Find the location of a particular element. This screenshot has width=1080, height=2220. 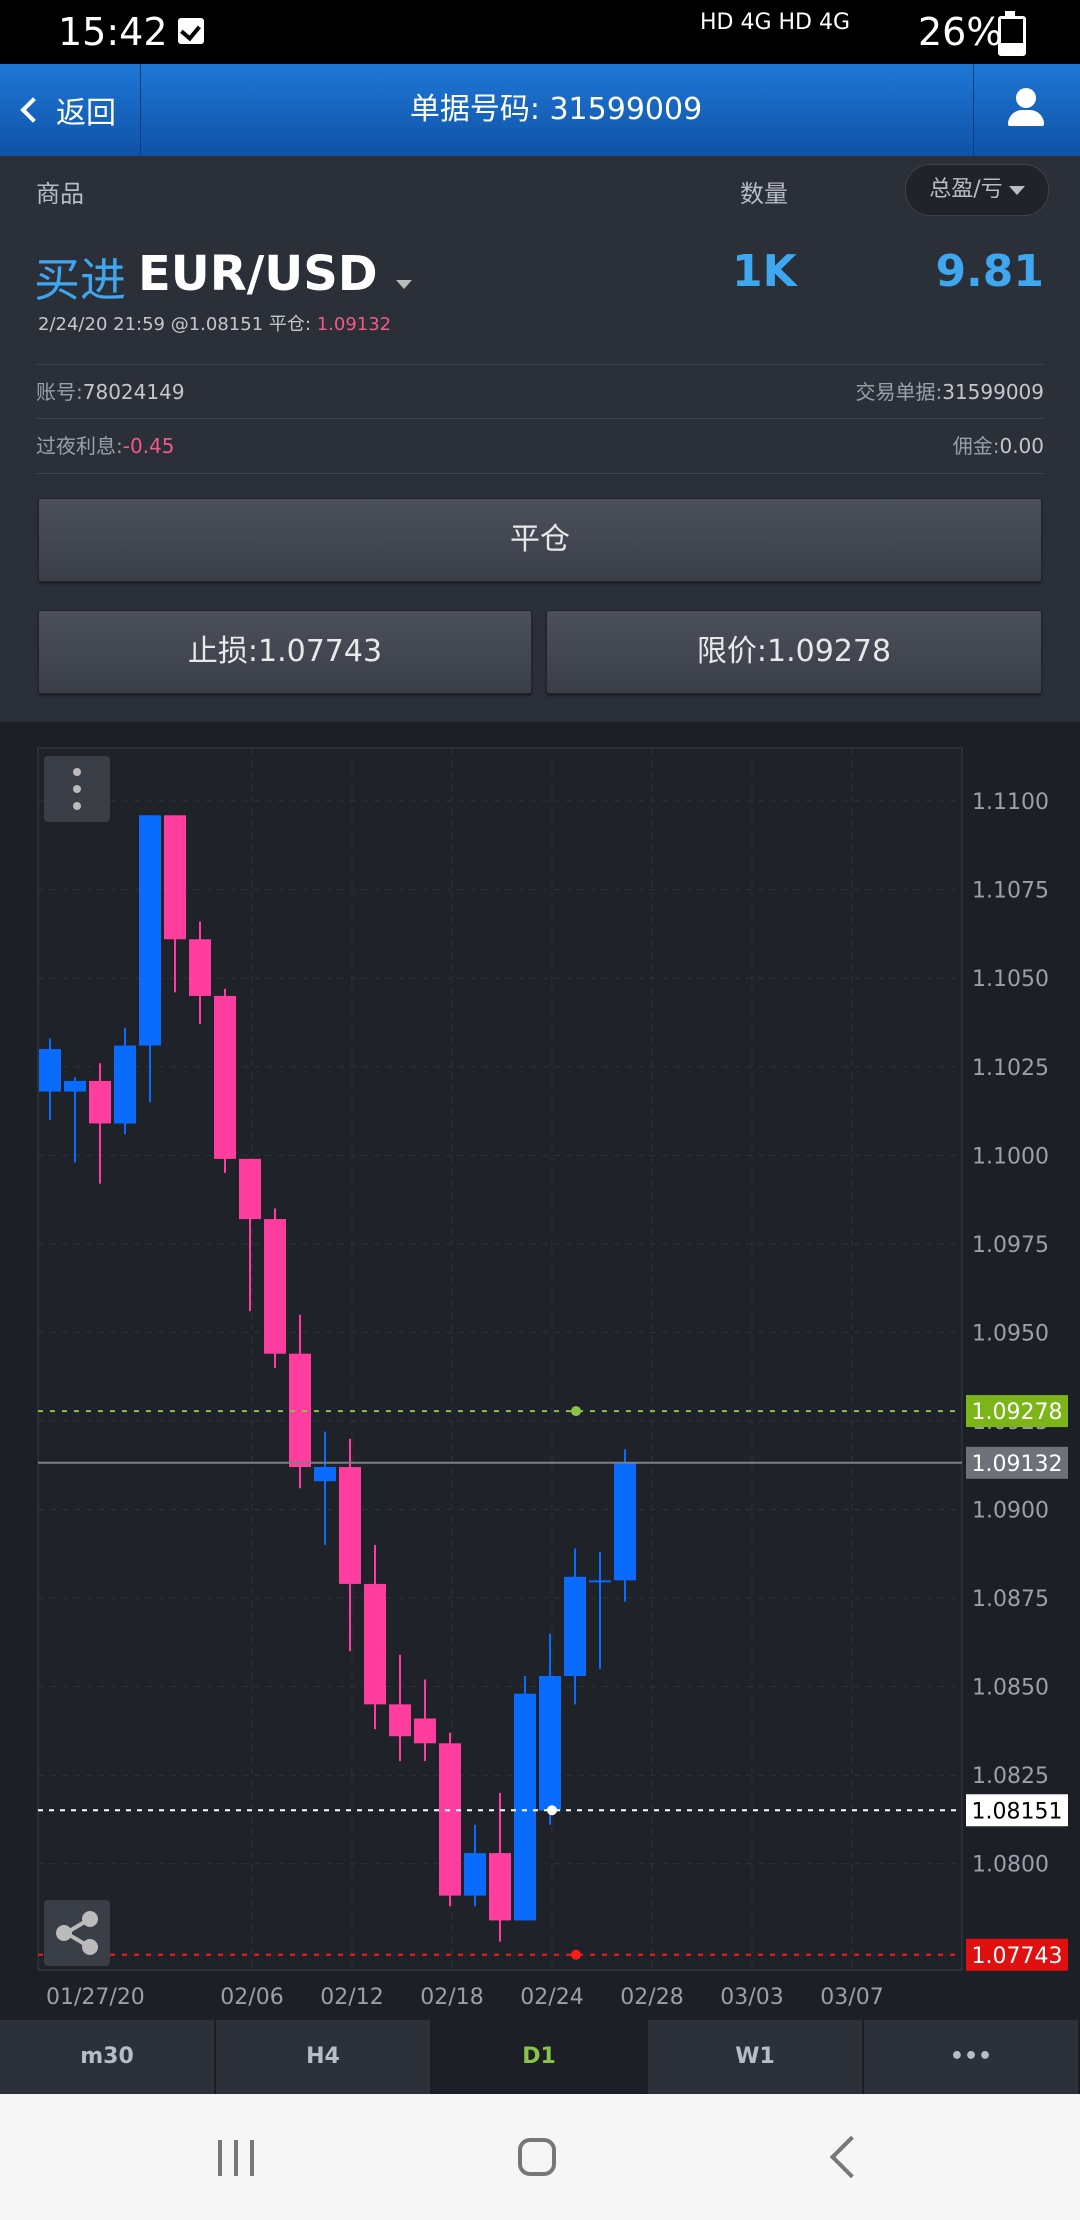

trade-side: 买进 is located at coordinates (80, 280).